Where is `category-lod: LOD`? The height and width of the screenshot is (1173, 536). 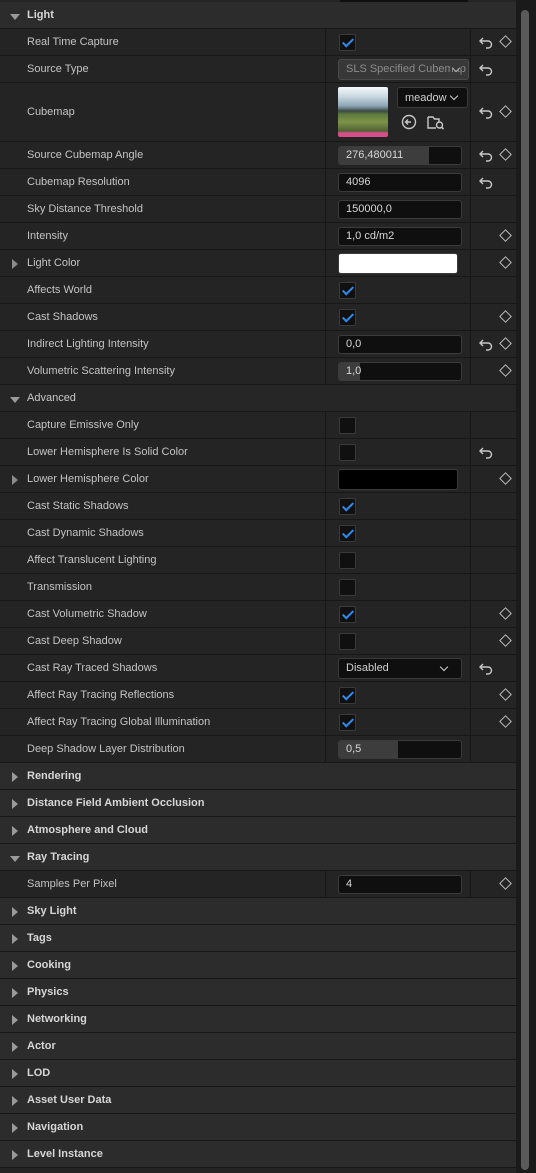
category-lod: LOD is located at coordinates (258, 1073).